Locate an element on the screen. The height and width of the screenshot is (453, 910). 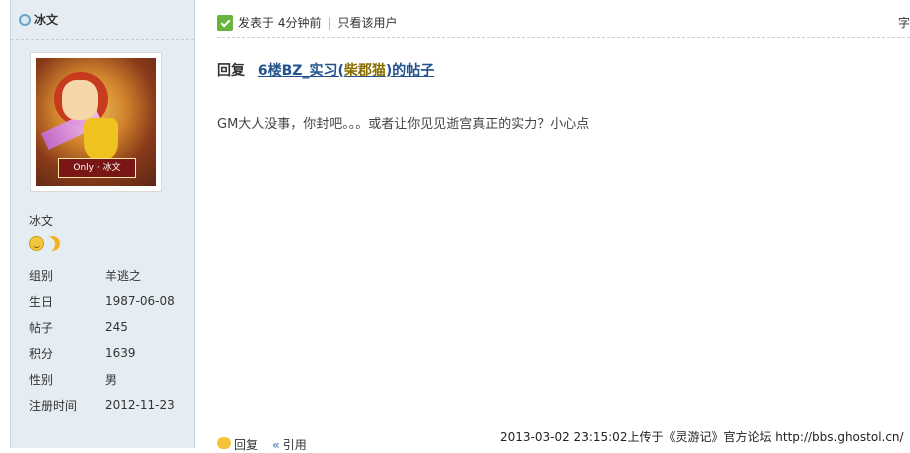
medals is located at coordinates (44, 243).